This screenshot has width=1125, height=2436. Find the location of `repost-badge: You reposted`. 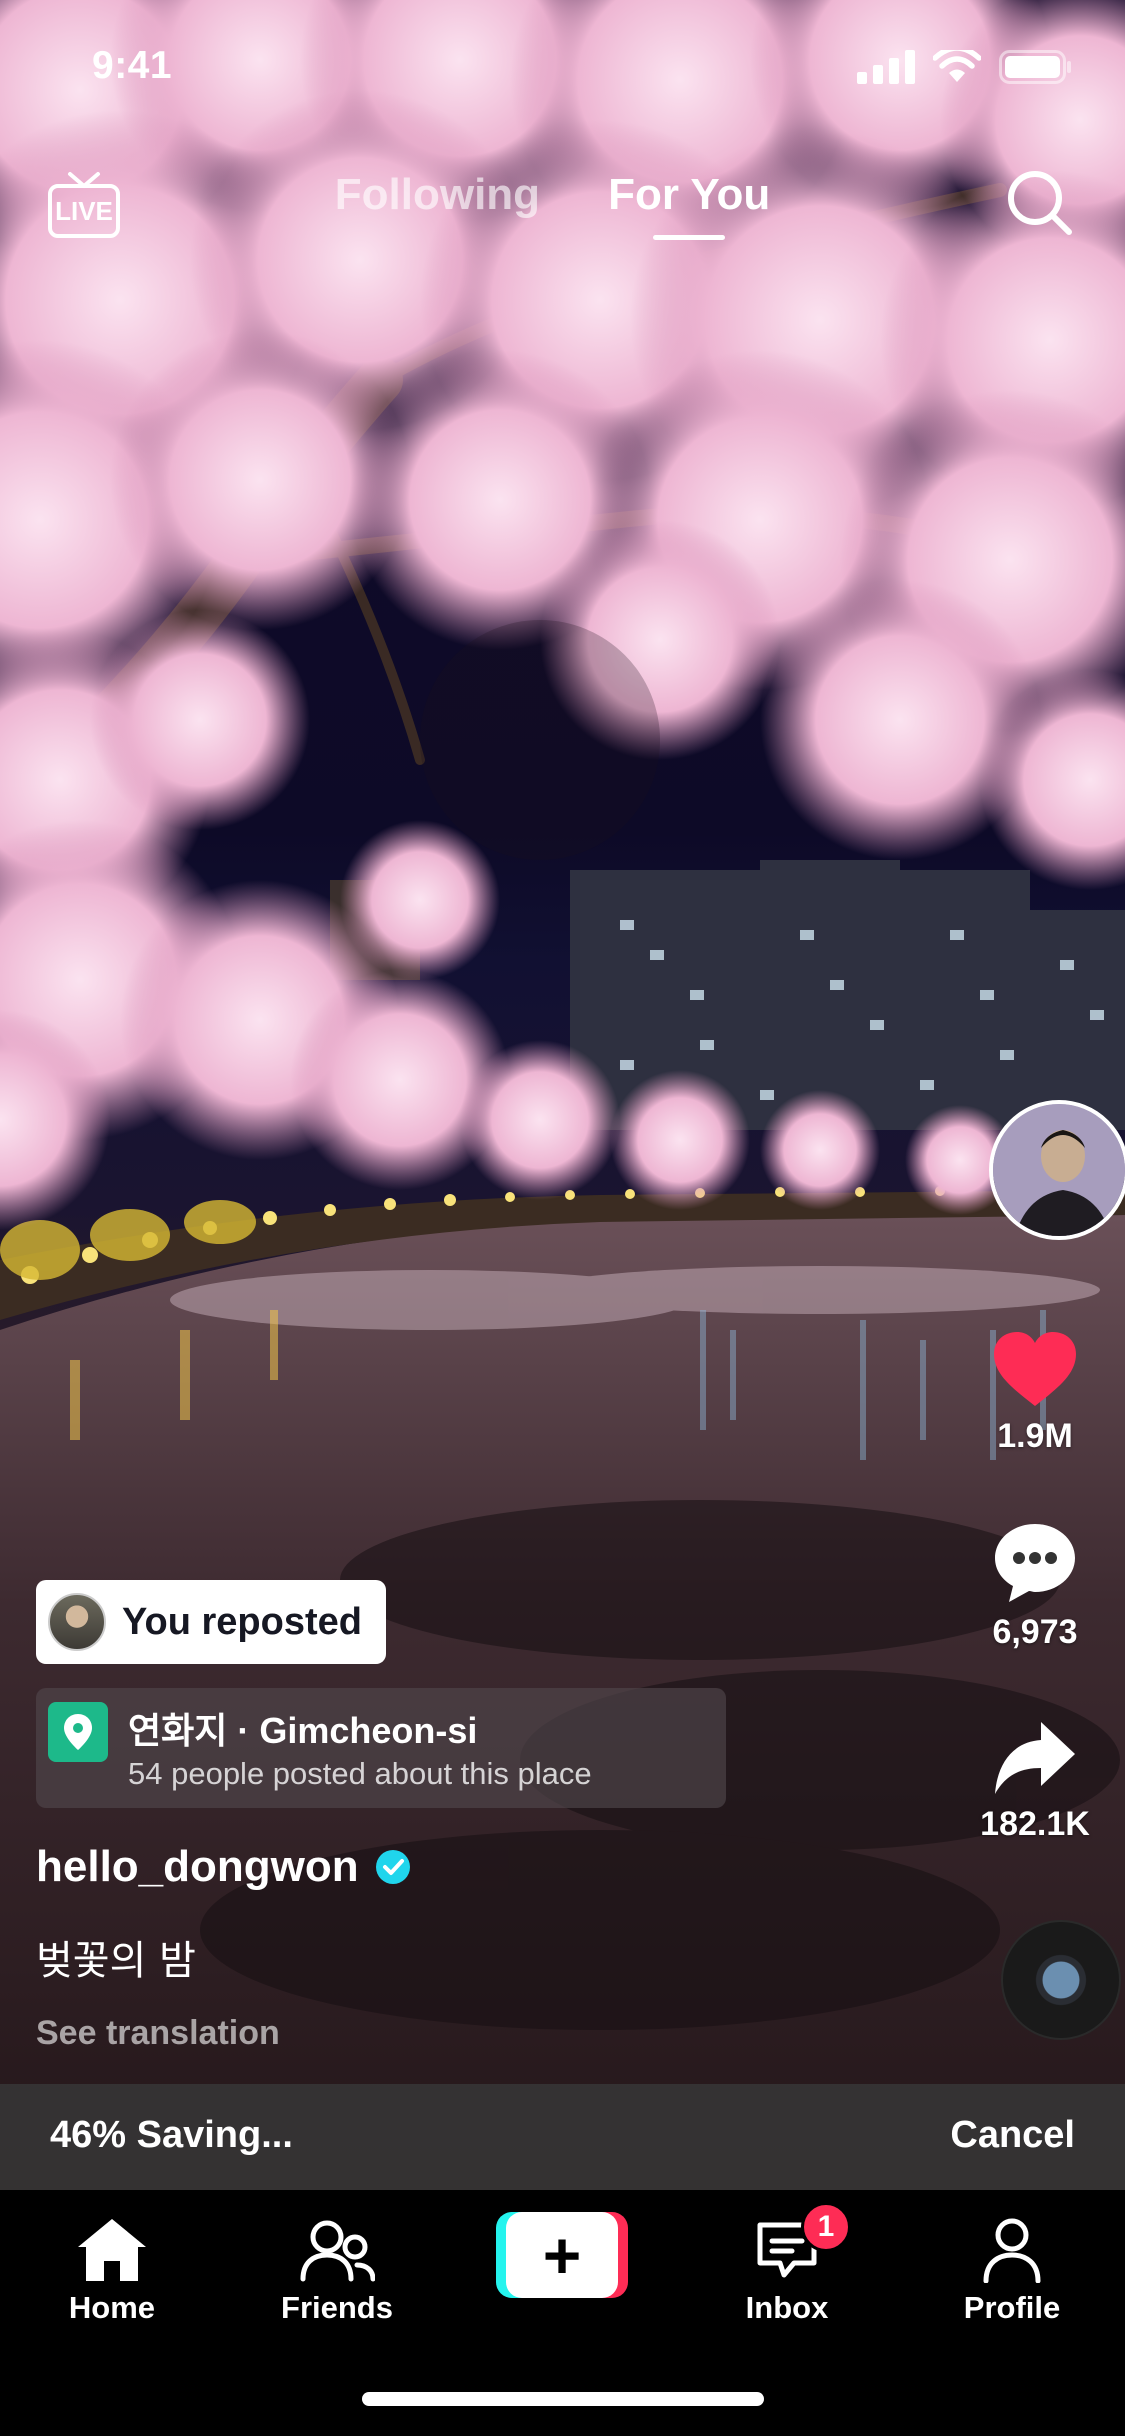

repost-badge: You reposted is located at coordinates (211, 1622).